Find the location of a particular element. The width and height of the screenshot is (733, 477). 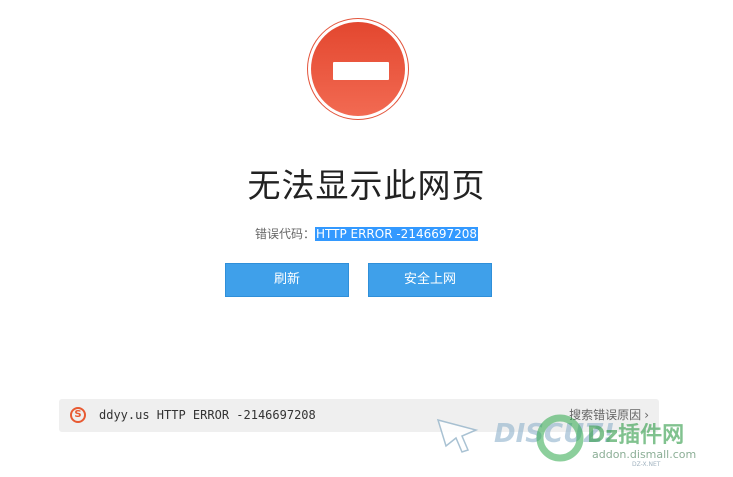

stop-icon-bar is located at coordinates (361, 71).